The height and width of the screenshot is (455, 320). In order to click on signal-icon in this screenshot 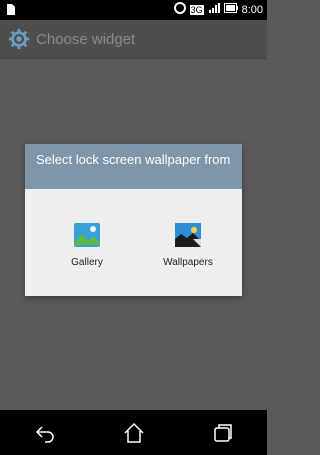, I will do `click(214, 9)`.